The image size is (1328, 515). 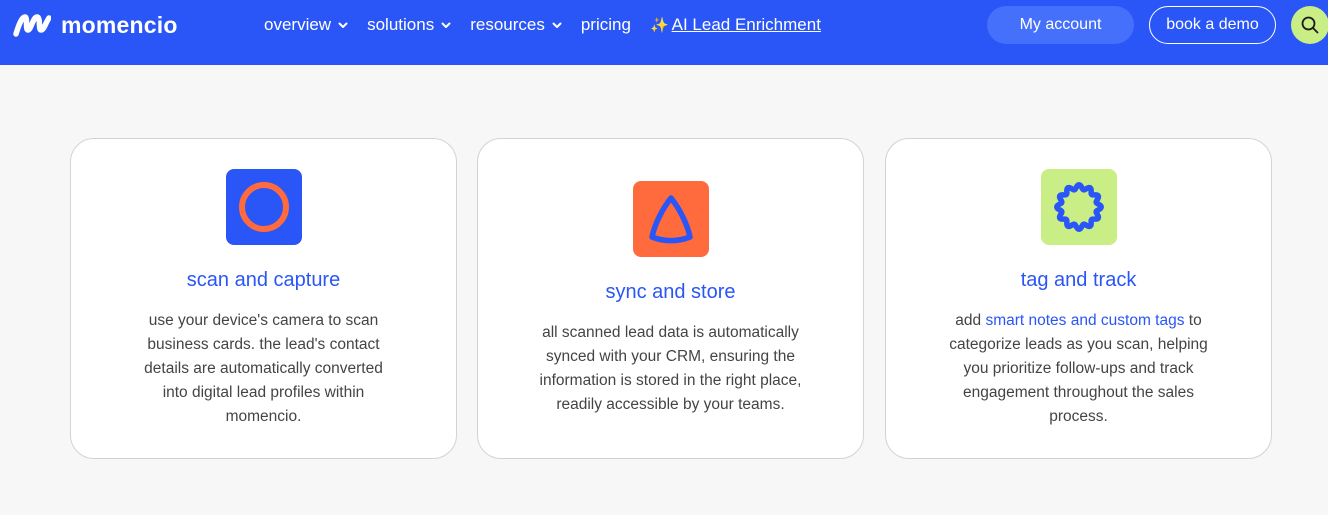 I want to click on brand-logo: momencio, so click(x=95, y=25).